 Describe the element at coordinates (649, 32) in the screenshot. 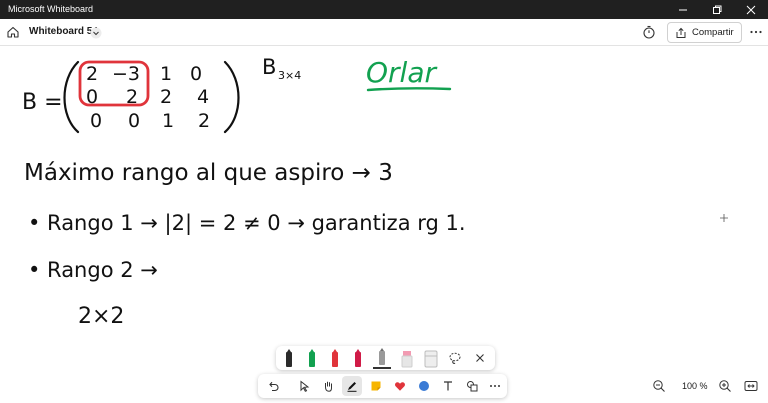

I see `timer-icon` at that location.